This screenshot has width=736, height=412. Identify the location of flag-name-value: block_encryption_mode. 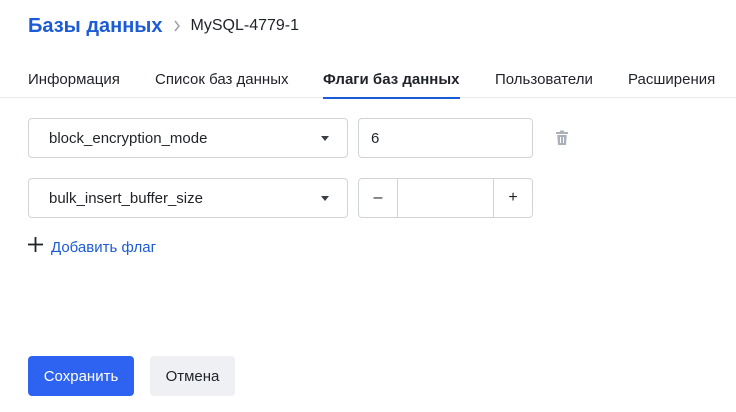
(128, 138).